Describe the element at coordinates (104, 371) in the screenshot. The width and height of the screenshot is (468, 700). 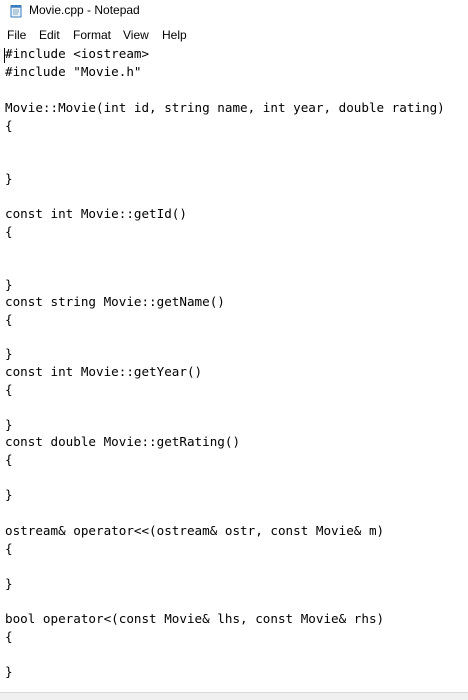
I see `code-line: const int Movie::getYear()` at that location.